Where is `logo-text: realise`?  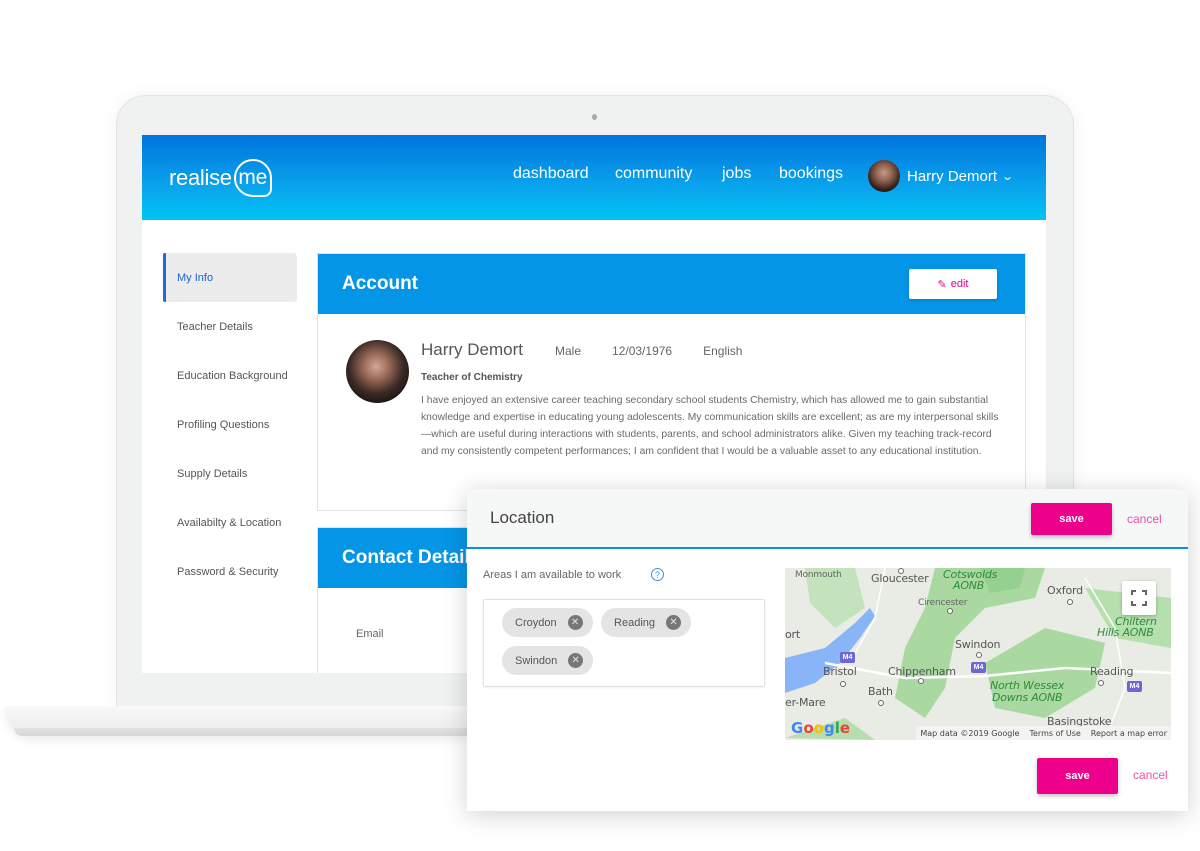 logo-text: realise is located at coordinates (200, 177).